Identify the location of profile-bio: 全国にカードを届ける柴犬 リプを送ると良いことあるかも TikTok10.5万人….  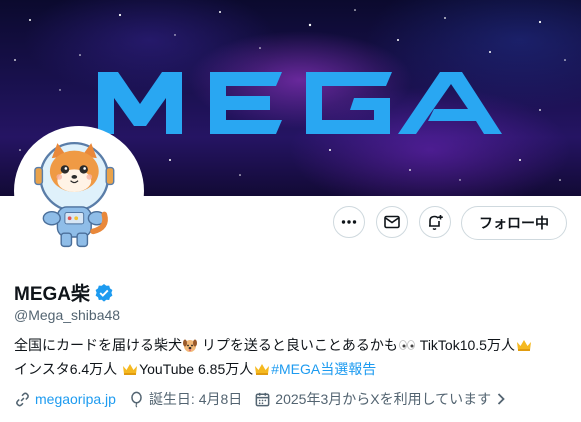
(294, 359).